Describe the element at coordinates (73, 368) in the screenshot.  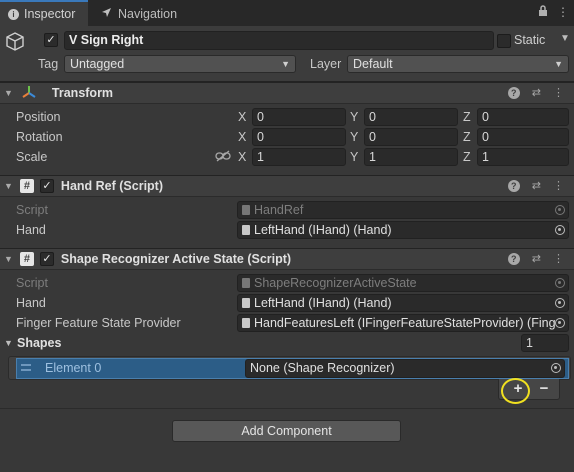
I see `element-label: Element 0` at that location.